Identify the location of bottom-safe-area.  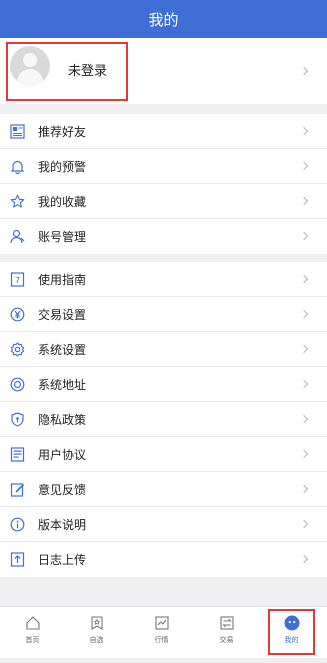
(163, 660).